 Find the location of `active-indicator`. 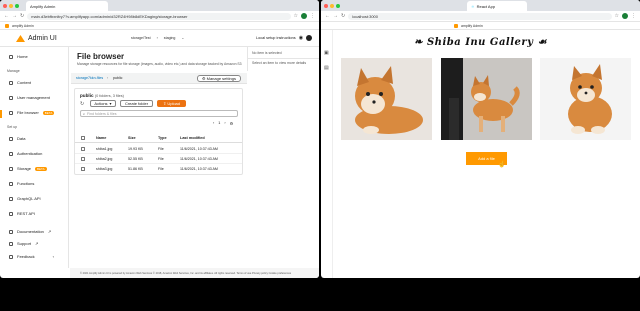

active-indicator is located at coordinates (1, 114).